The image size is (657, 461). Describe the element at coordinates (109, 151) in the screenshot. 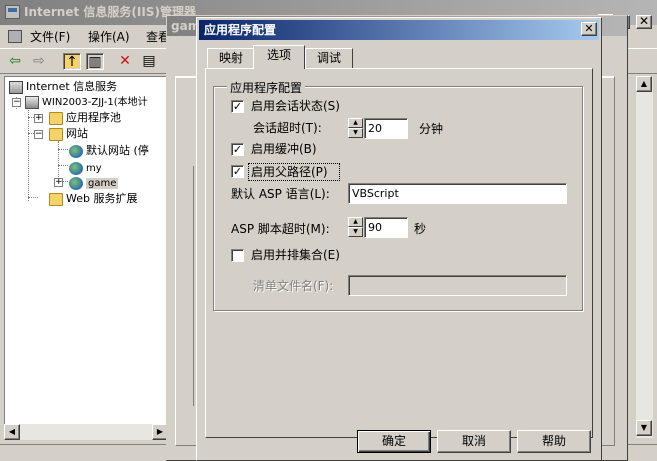

I see `tree-default-site: 默认网站 (停` at that location.